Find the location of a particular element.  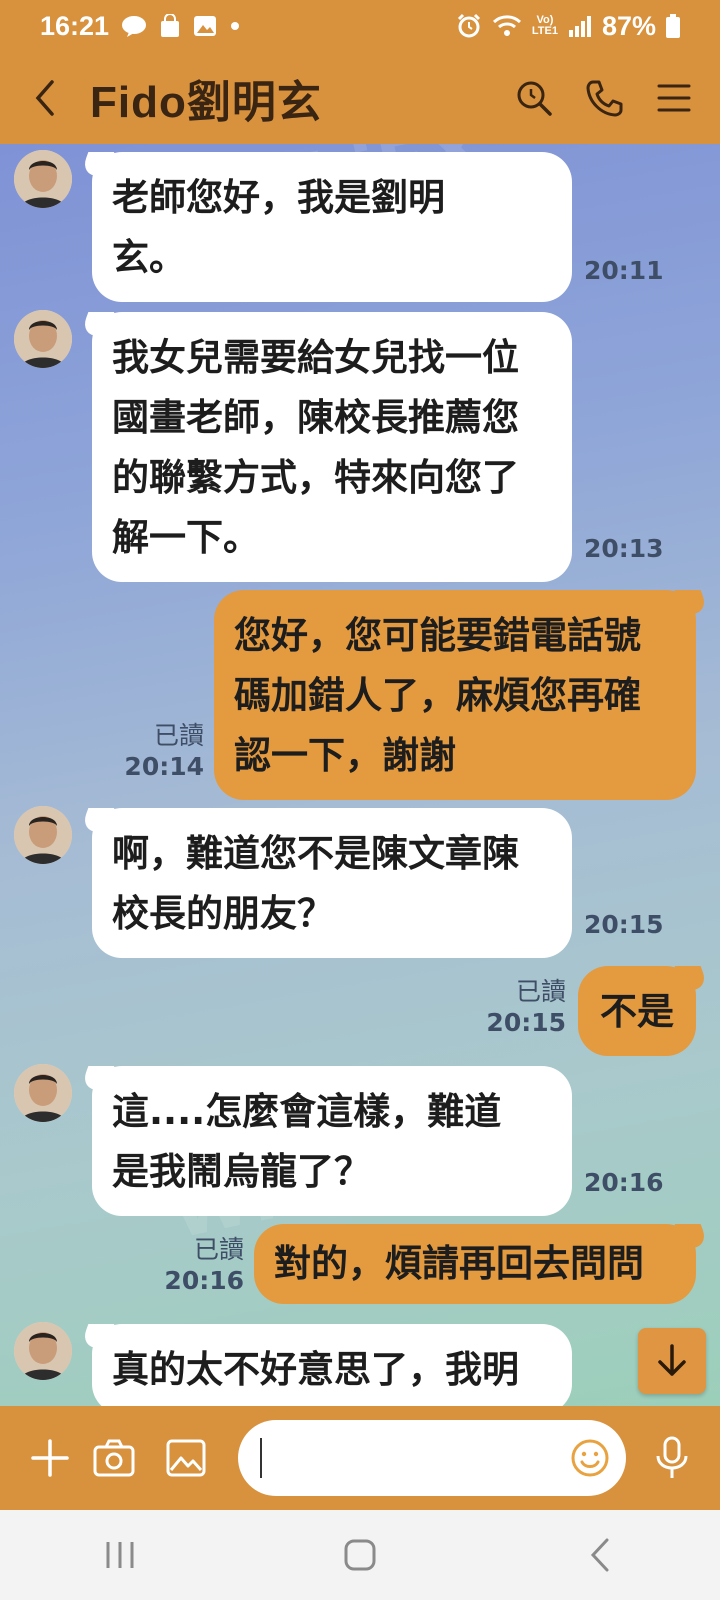

gallery-notification-icon is located at coordinates (205, 26).